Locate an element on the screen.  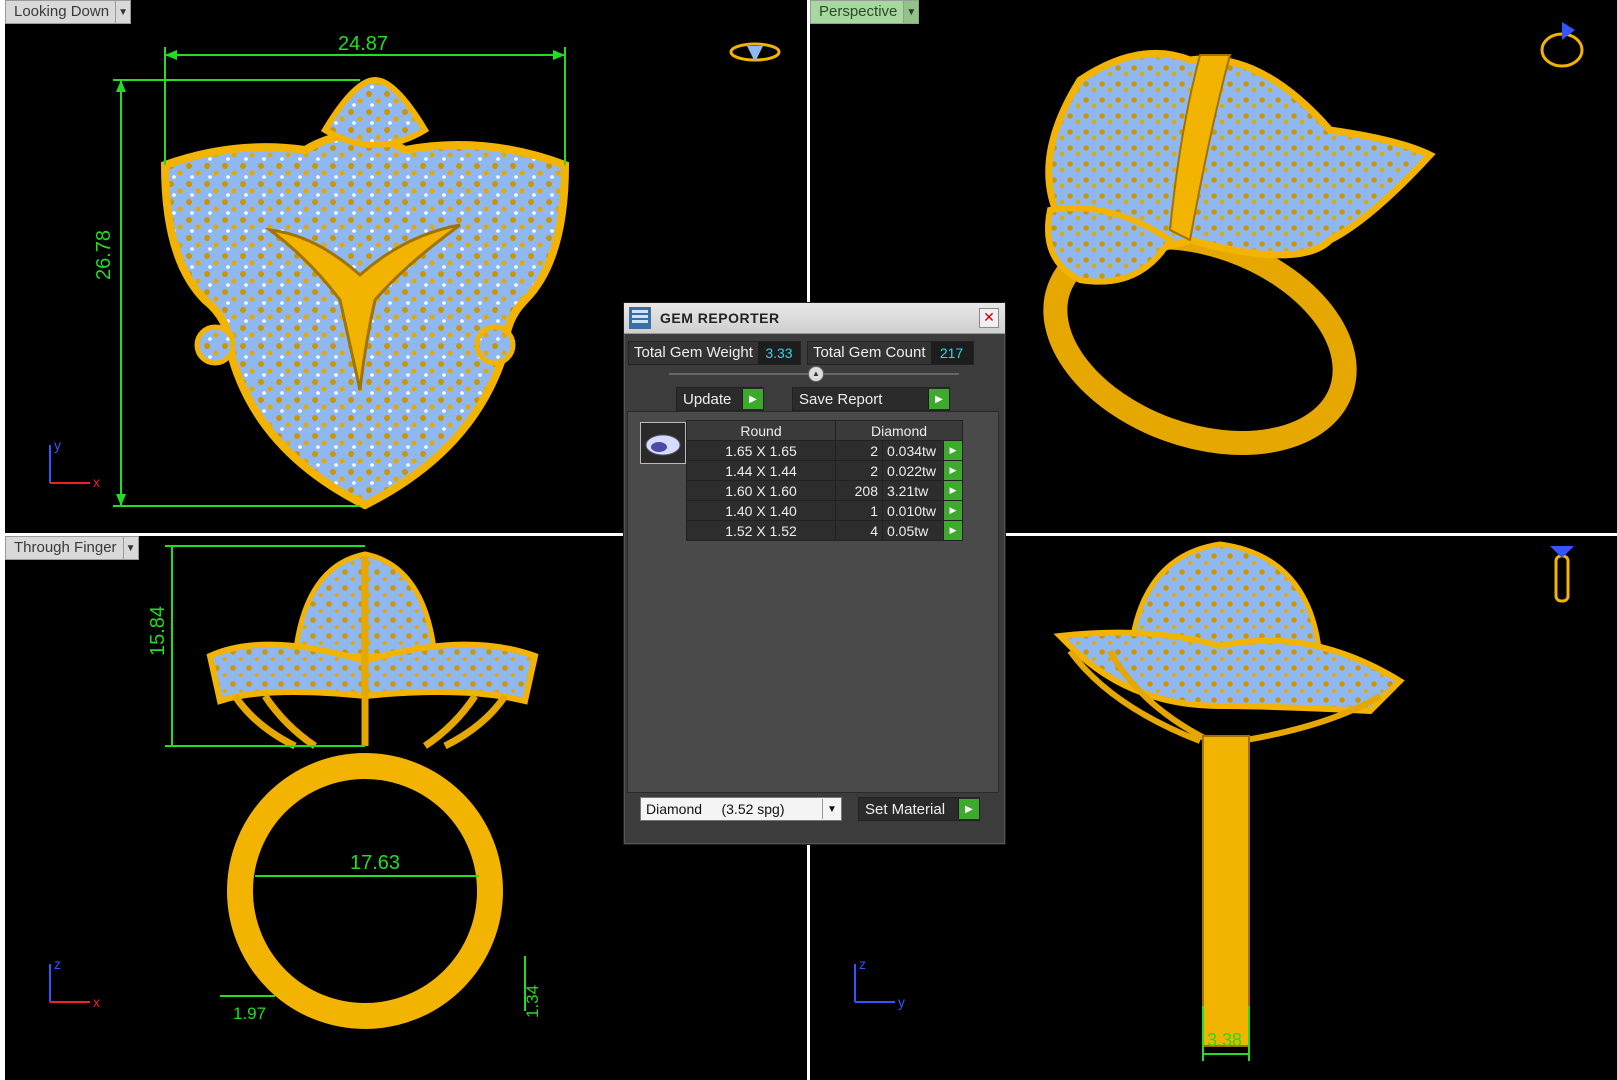
material-select: Diamond (3.52 spg) ▼ is located at coordinates (741, 809).